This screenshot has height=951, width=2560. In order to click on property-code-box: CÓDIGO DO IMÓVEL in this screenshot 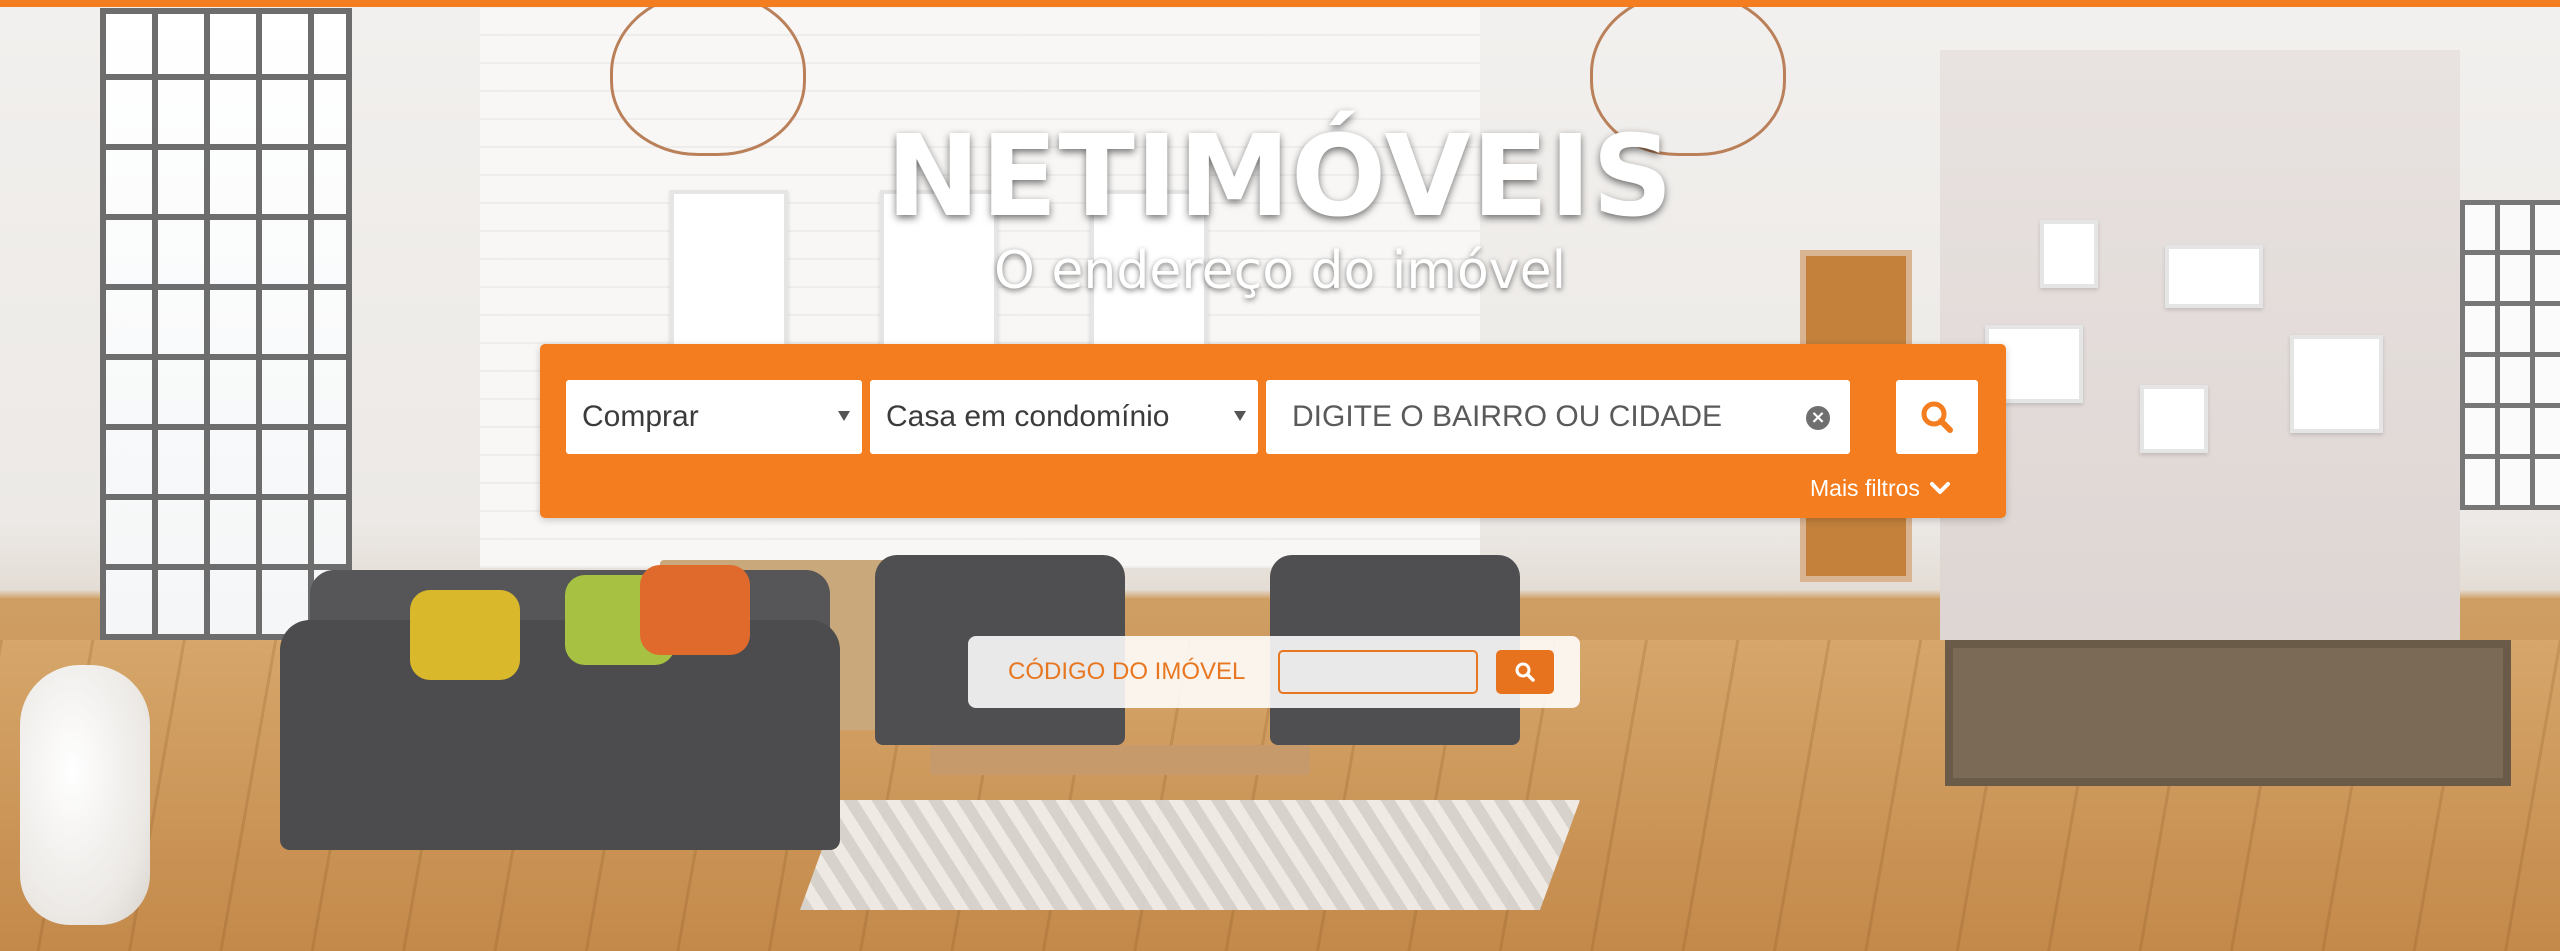, I will do `click(1274, 672)`.